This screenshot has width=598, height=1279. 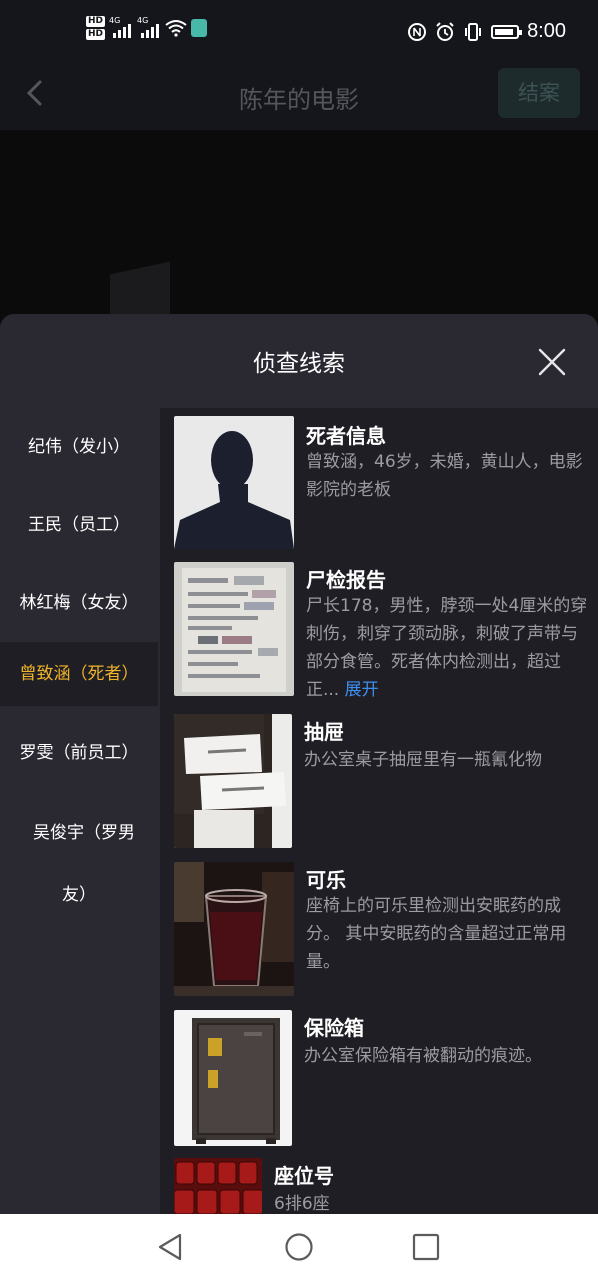 I want to click on network-type-1: 4G, so click(x=115, y=20).